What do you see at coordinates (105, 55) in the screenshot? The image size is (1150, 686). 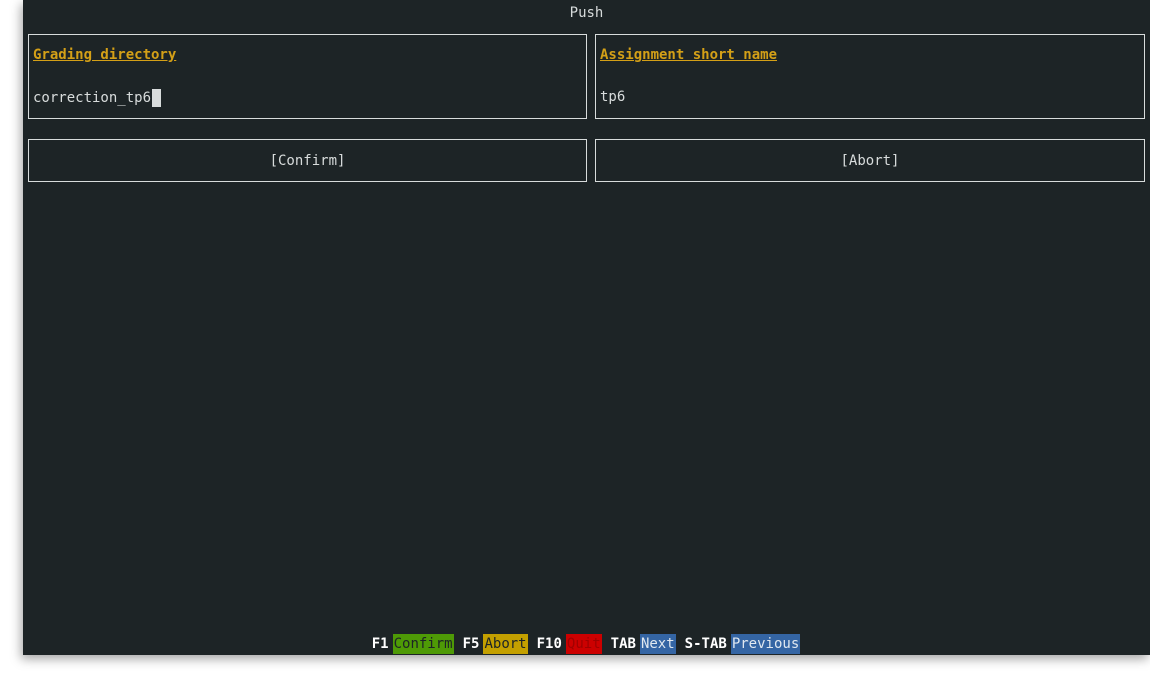 I see `grading-directory-label: Grading directory` at bounding box center [105, 55].